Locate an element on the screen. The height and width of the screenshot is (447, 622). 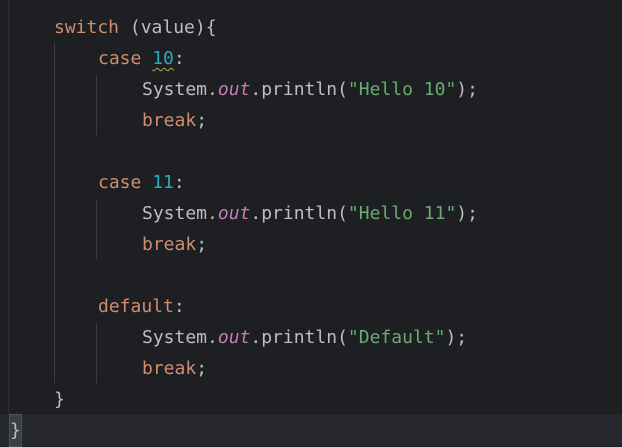
code-line-println-hello-10: System.out.println("Hello 10"); is located at coordinates (310, 89).